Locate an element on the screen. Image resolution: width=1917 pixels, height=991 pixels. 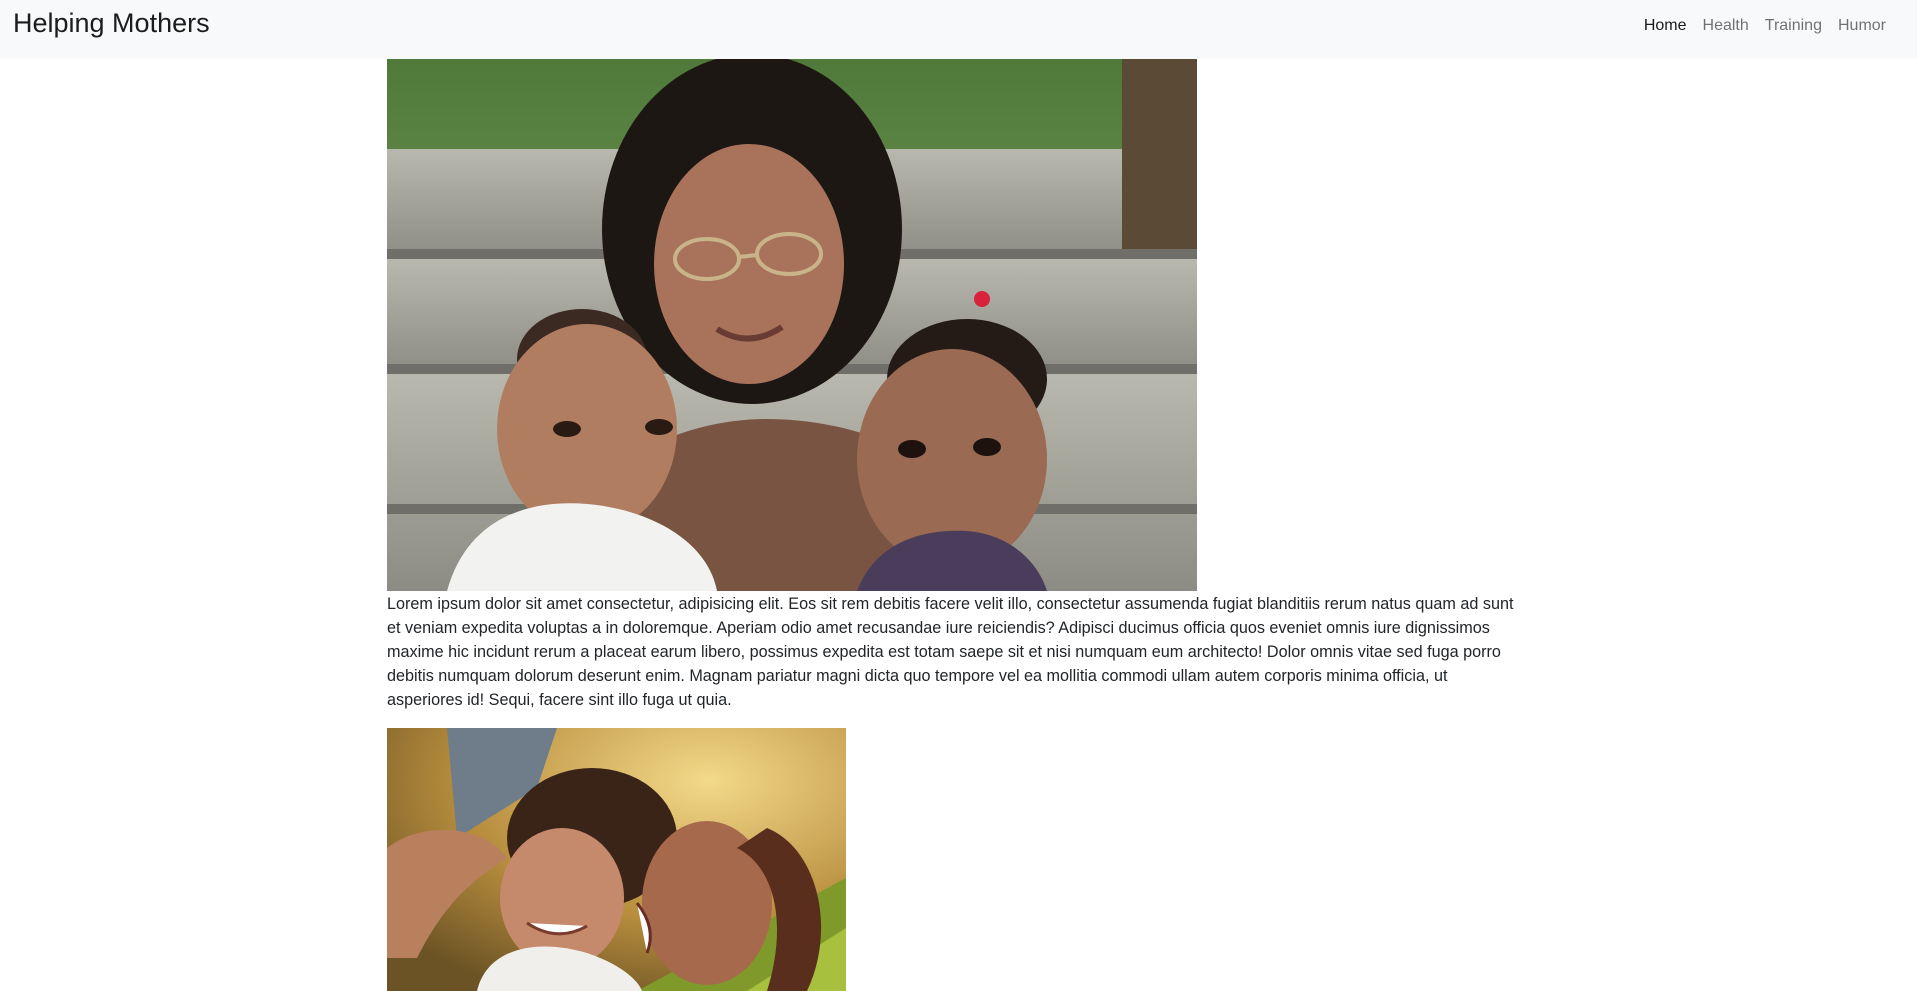
nav-link-training: Training is located at coordinates (1793, 26).